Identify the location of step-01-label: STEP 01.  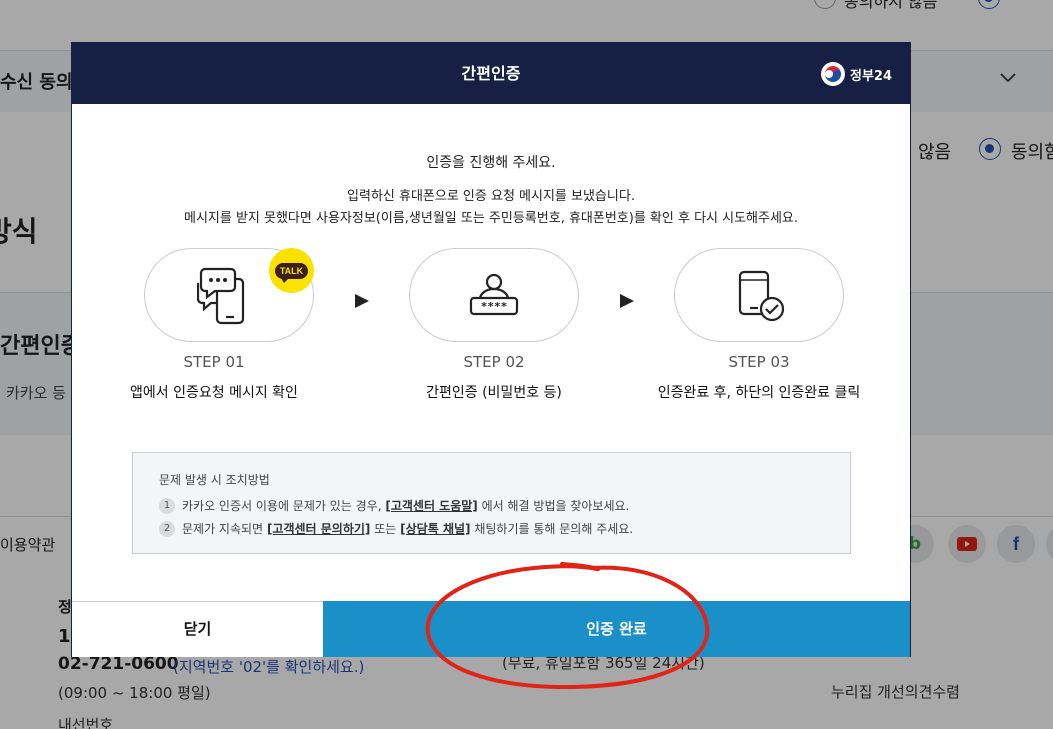
(214, 362).